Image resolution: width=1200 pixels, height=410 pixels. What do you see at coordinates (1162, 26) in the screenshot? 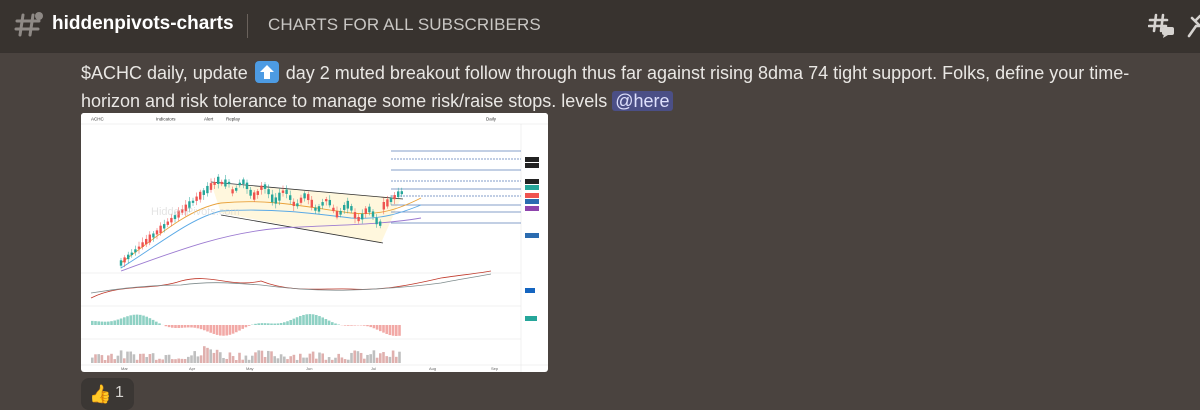
I see `threads-icon` at bounding box center [1162, 26].